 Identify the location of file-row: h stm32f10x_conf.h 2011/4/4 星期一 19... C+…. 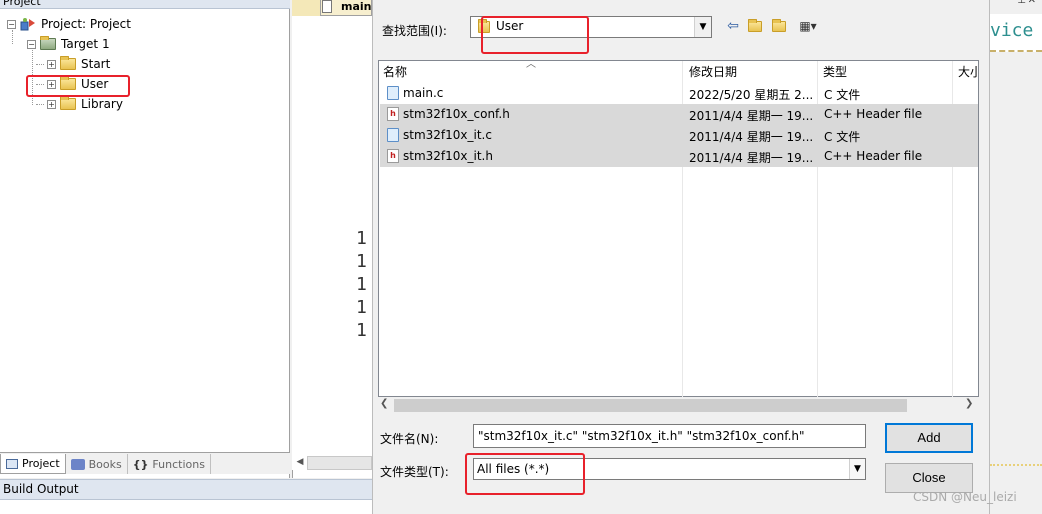
(679, 114).